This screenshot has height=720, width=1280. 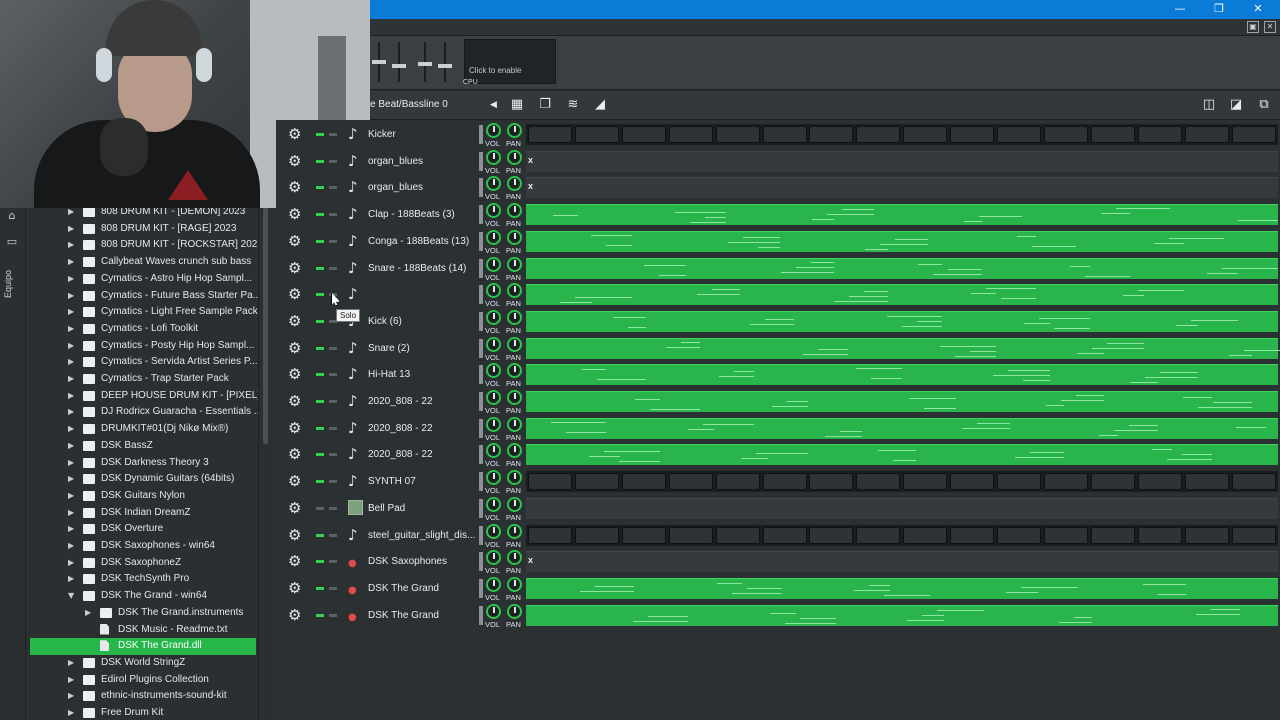 What do you see at coordinates (379, 62) in the screenshot?
I see `master-volume-fader` at bounding box center [379, 62].